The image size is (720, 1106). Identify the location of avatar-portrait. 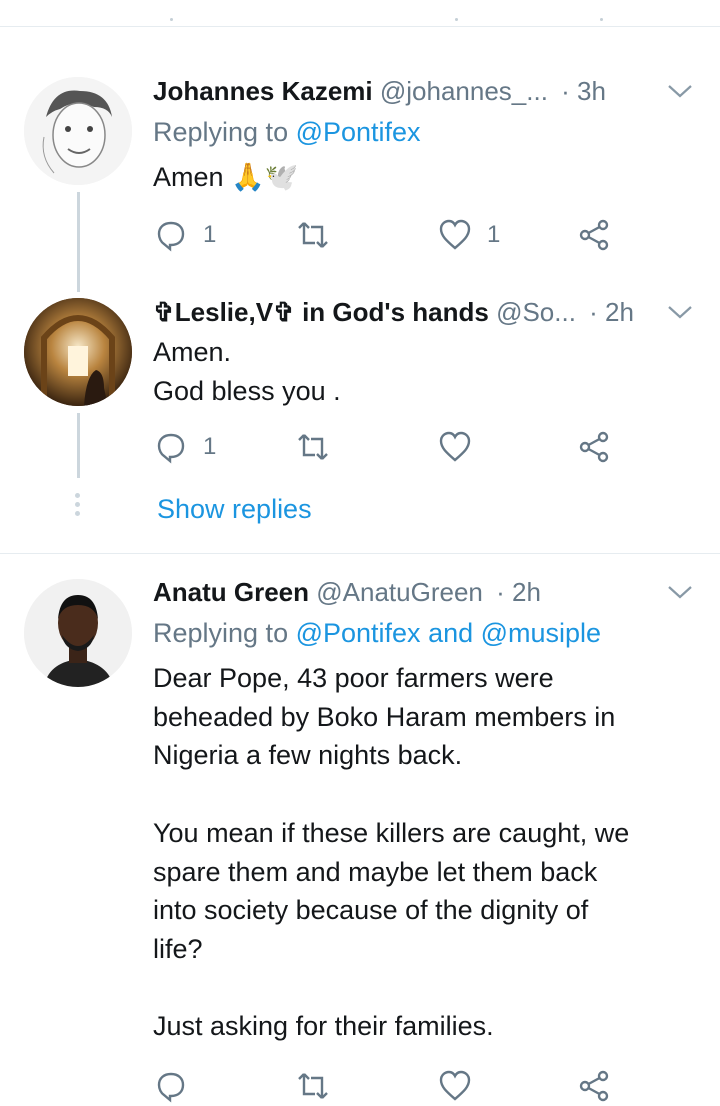
(78, 633).